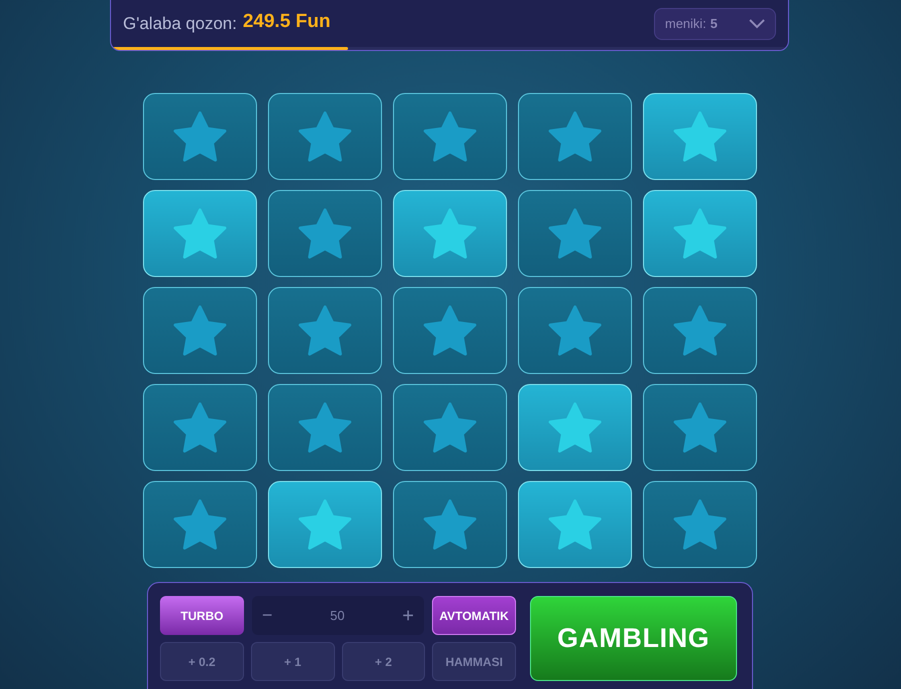  I want to click on plus-button: +, so click(408, 615).